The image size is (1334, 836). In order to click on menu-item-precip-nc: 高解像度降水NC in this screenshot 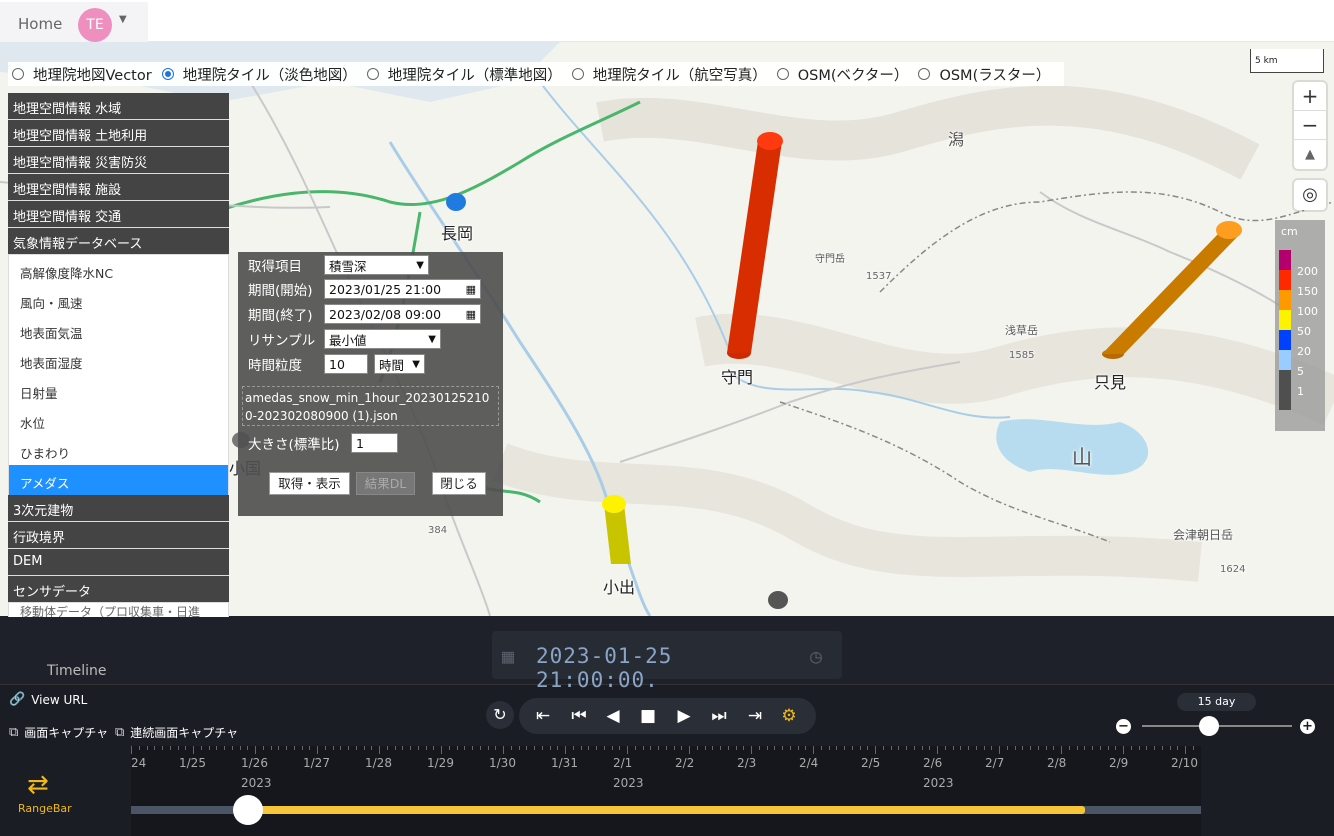, I will do `click(118, 270)`.